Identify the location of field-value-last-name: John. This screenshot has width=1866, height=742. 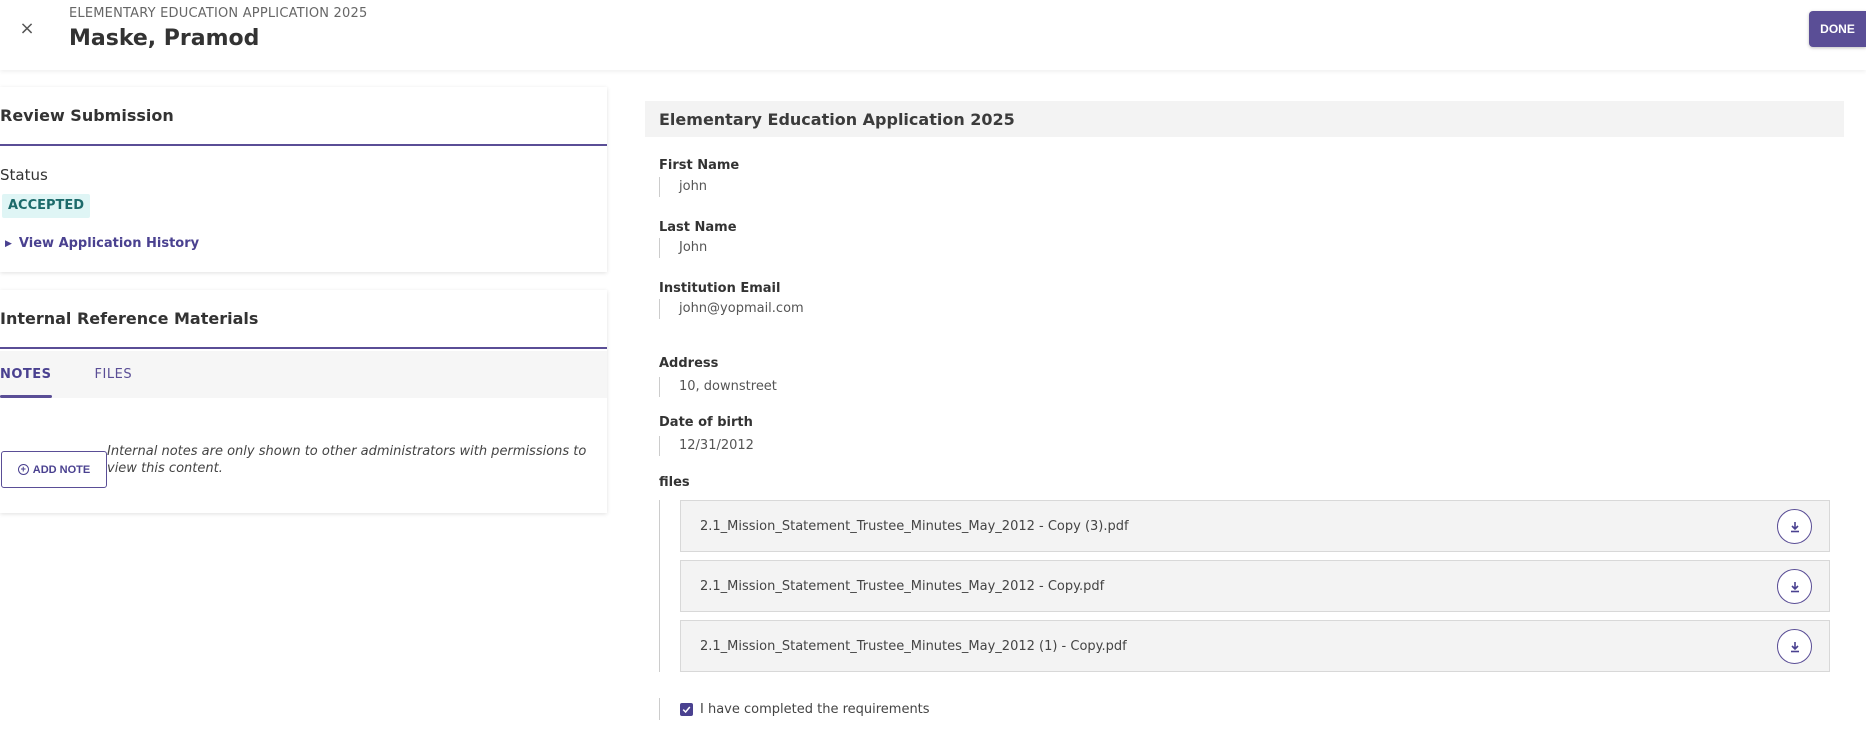
(683, 248).